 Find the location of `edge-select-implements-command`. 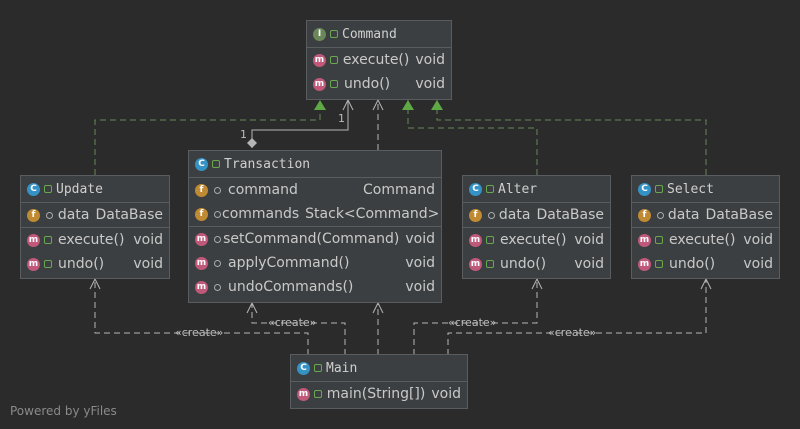

edge-select-implements-command is located at coordinates (571, 137).